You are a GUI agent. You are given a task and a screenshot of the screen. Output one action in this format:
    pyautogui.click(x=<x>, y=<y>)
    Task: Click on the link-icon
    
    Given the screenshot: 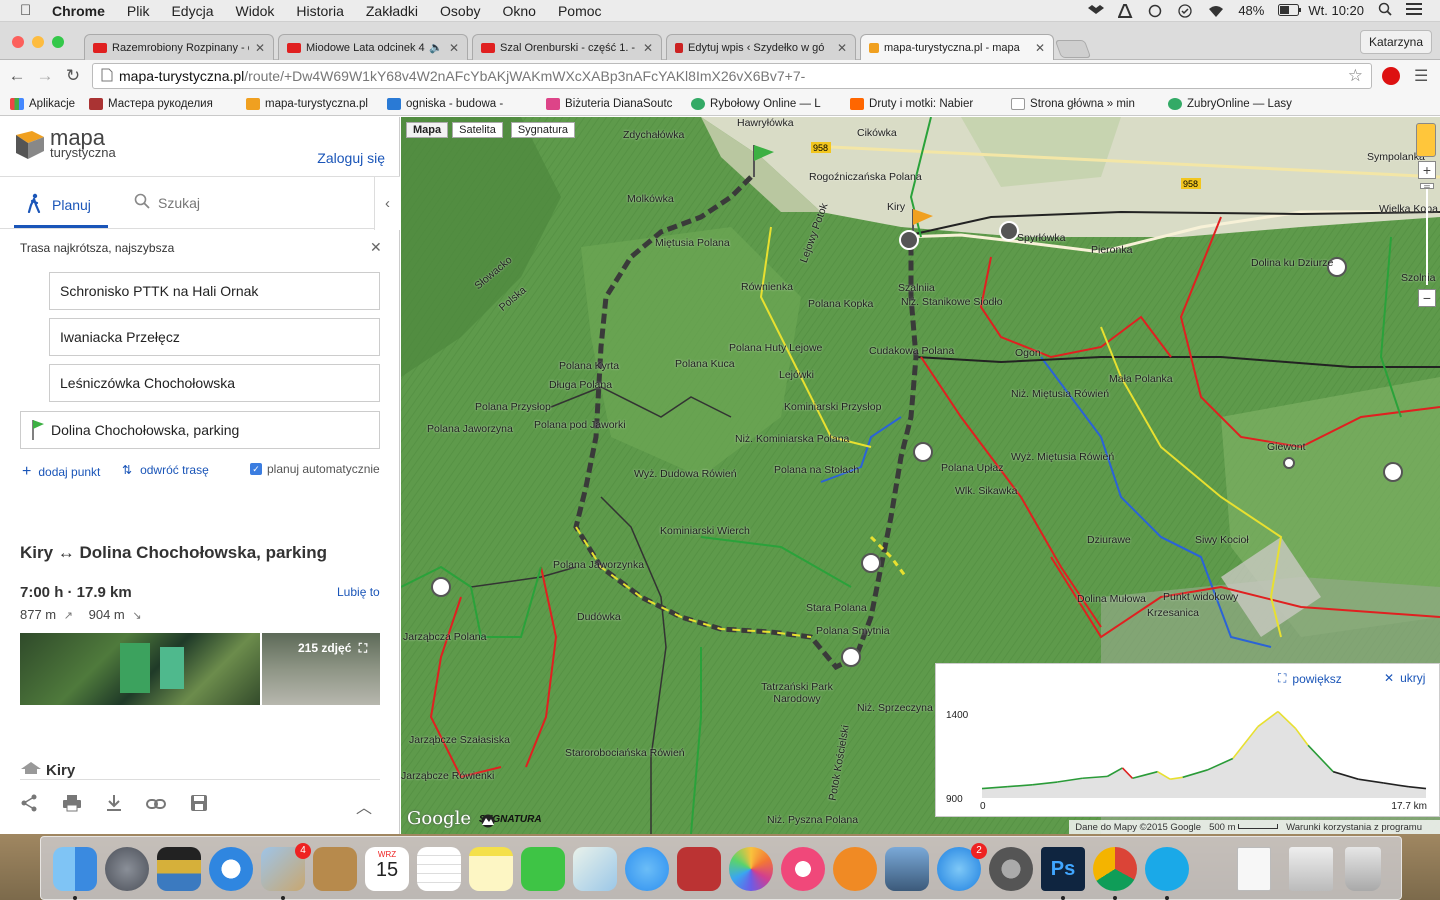 What is the action you would take?
    pyautogui.click(x=156, y=806)
    